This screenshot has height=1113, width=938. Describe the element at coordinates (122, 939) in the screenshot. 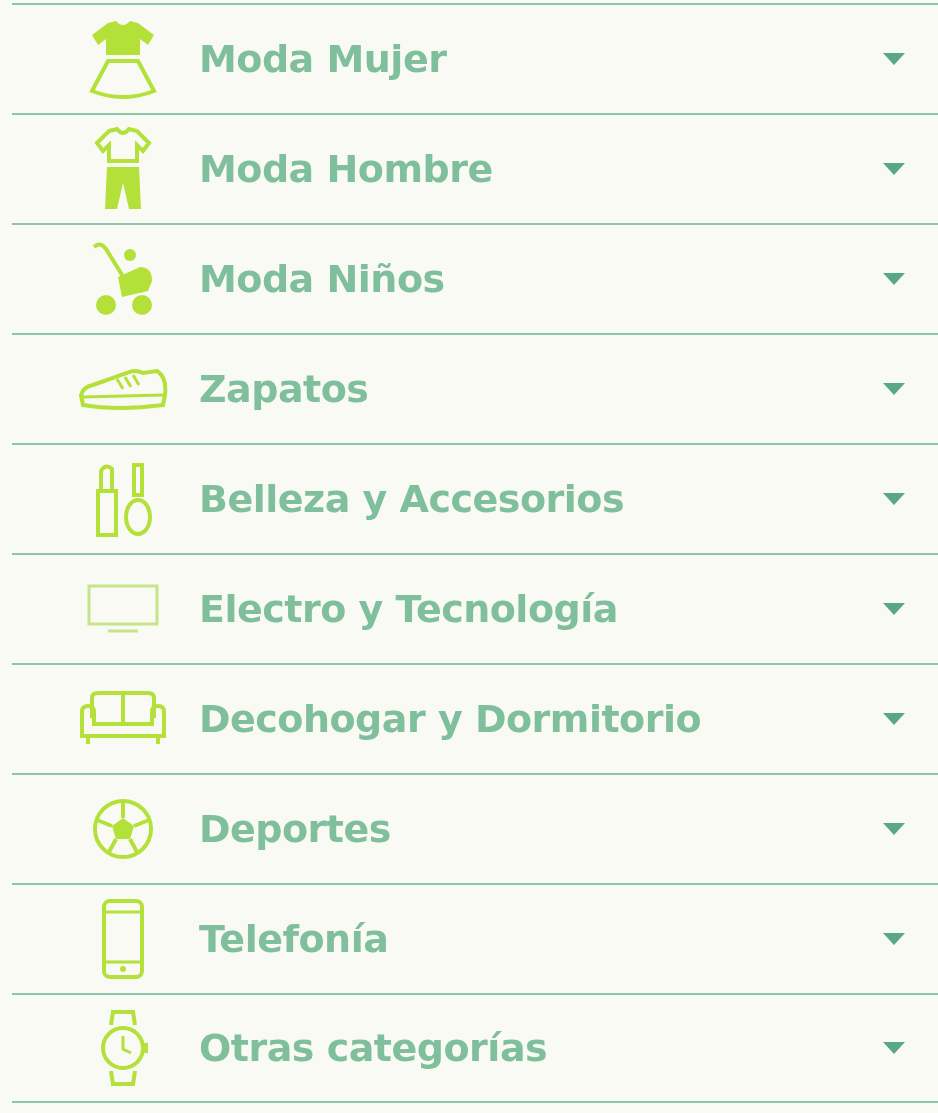

I see `phone-icon` at that location.